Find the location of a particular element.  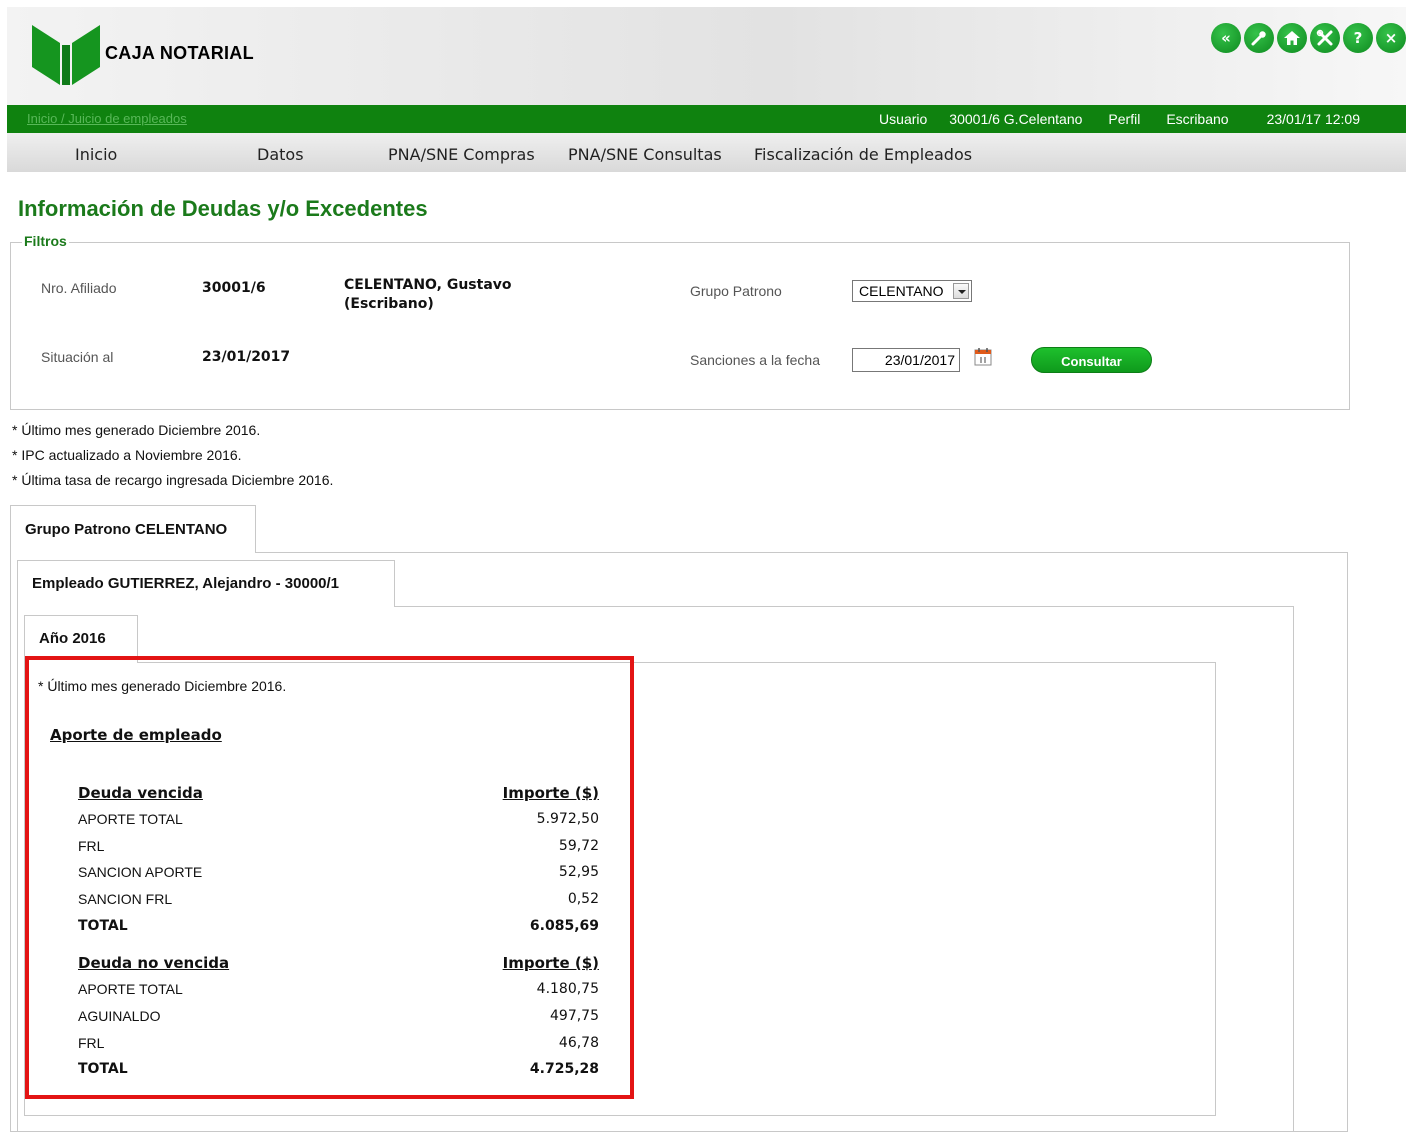

menu-item-inicio: Inicio is located at coordinates (96, 154).